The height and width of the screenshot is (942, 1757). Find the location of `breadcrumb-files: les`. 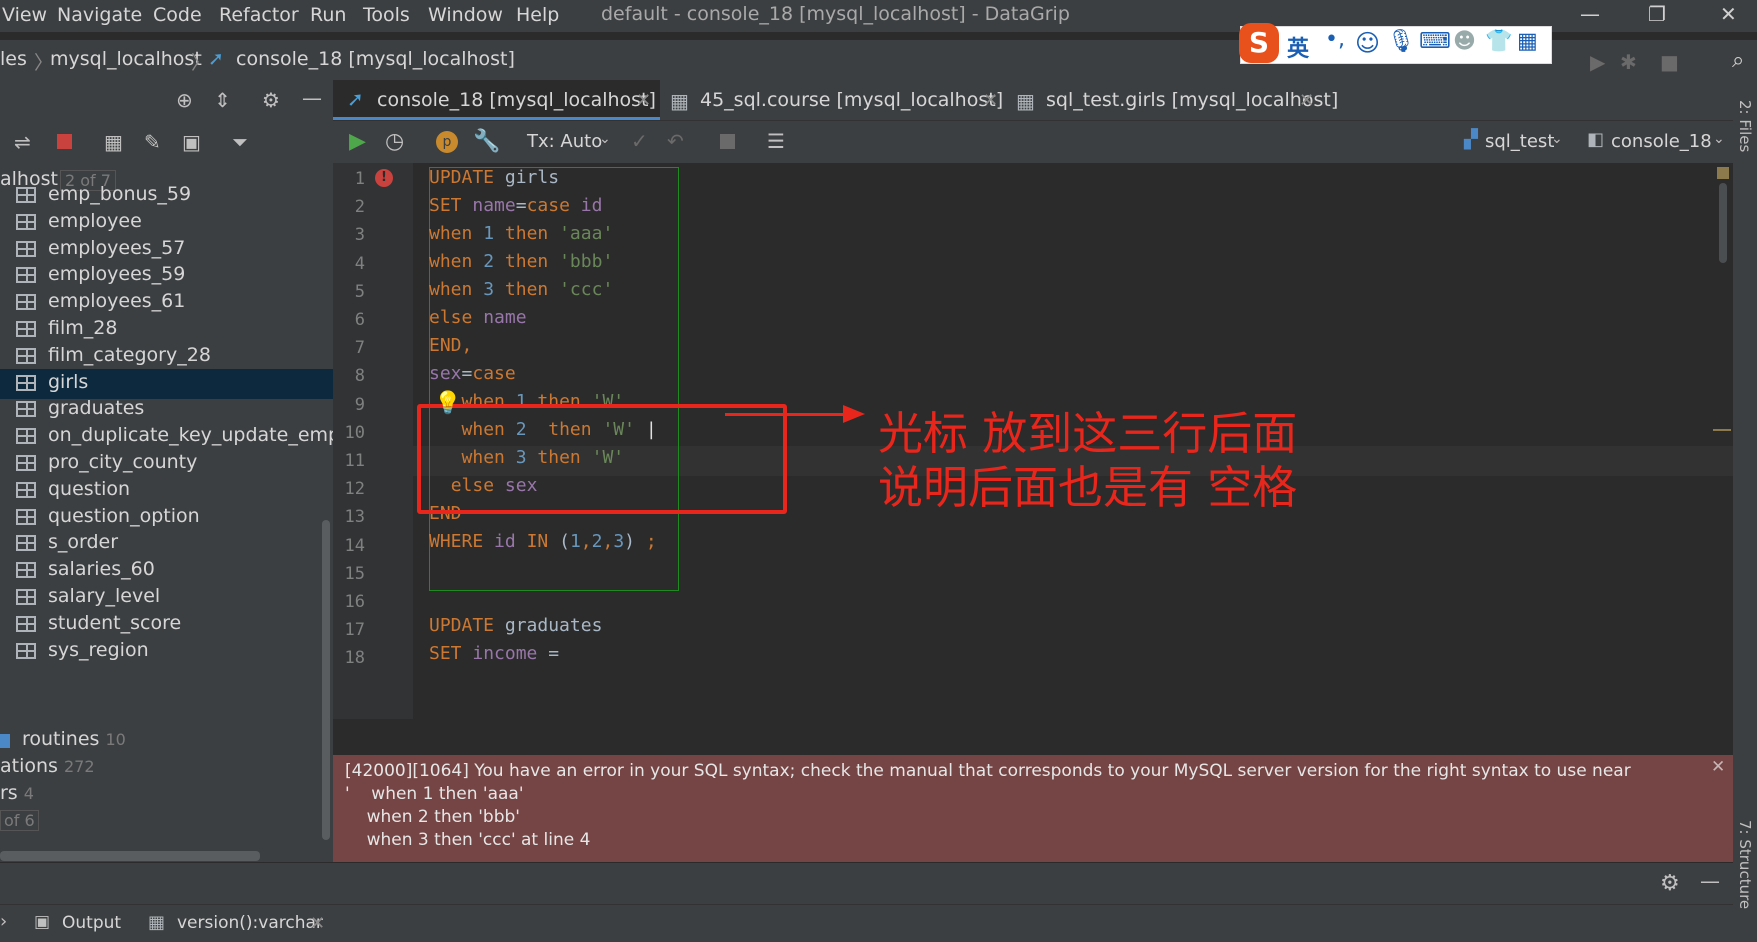

breadcrumb-files: les is located at coordinates (13, 59).